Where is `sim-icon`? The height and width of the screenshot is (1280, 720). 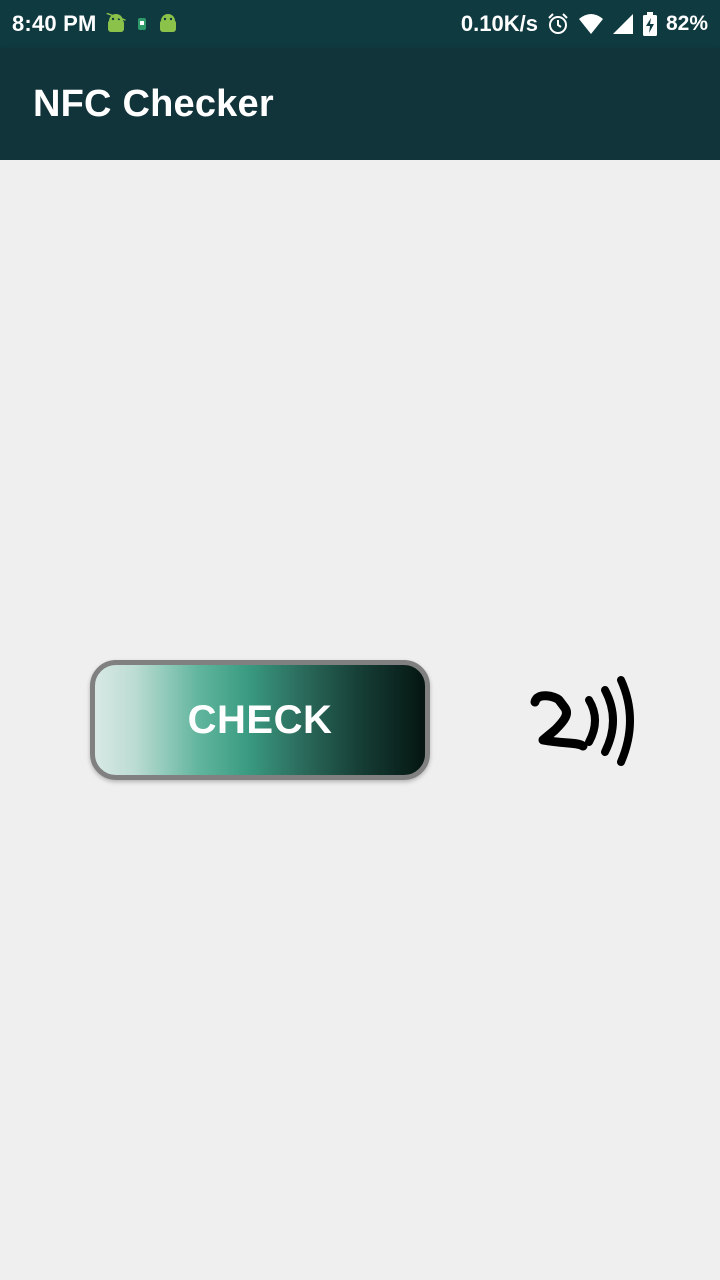 sim-icon is located at coordinates (142, 24).